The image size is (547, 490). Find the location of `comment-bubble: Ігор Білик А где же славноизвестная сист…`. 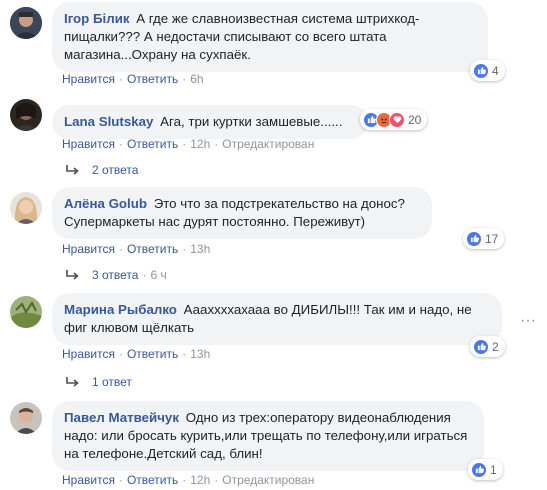

comment-bubble: Ігор Білик А где же славноизвестная сист… is located at coordinates (270, 37).